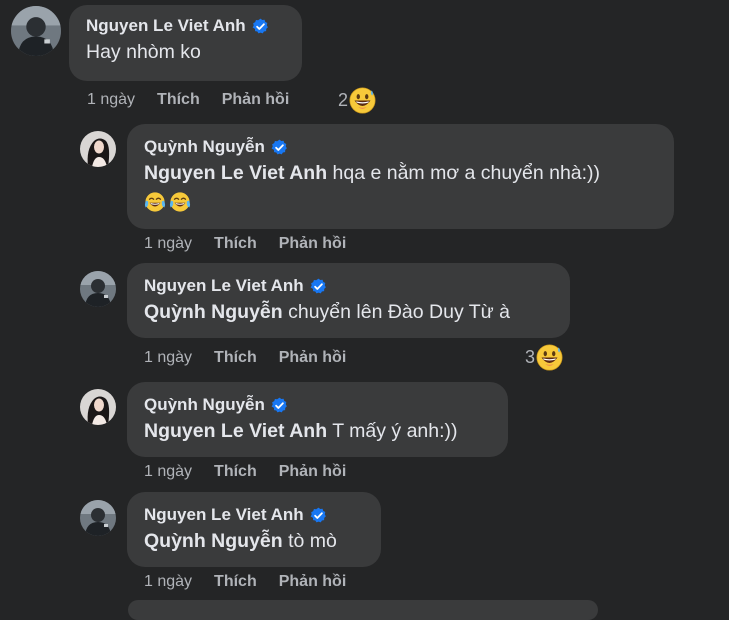 The width and height of the screenshot is (729, 620). Describe the element at coordinates (466, 173) in the screenshot. I see `comment-body: hqa e nằm mơ a chuyển nhà:))` at that location.